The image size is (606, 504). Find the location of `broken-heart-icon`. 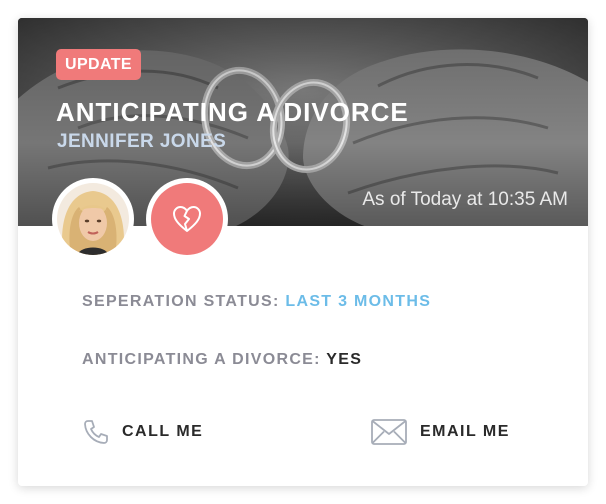

broken-heart-icon is located at coordinates (187, 219).